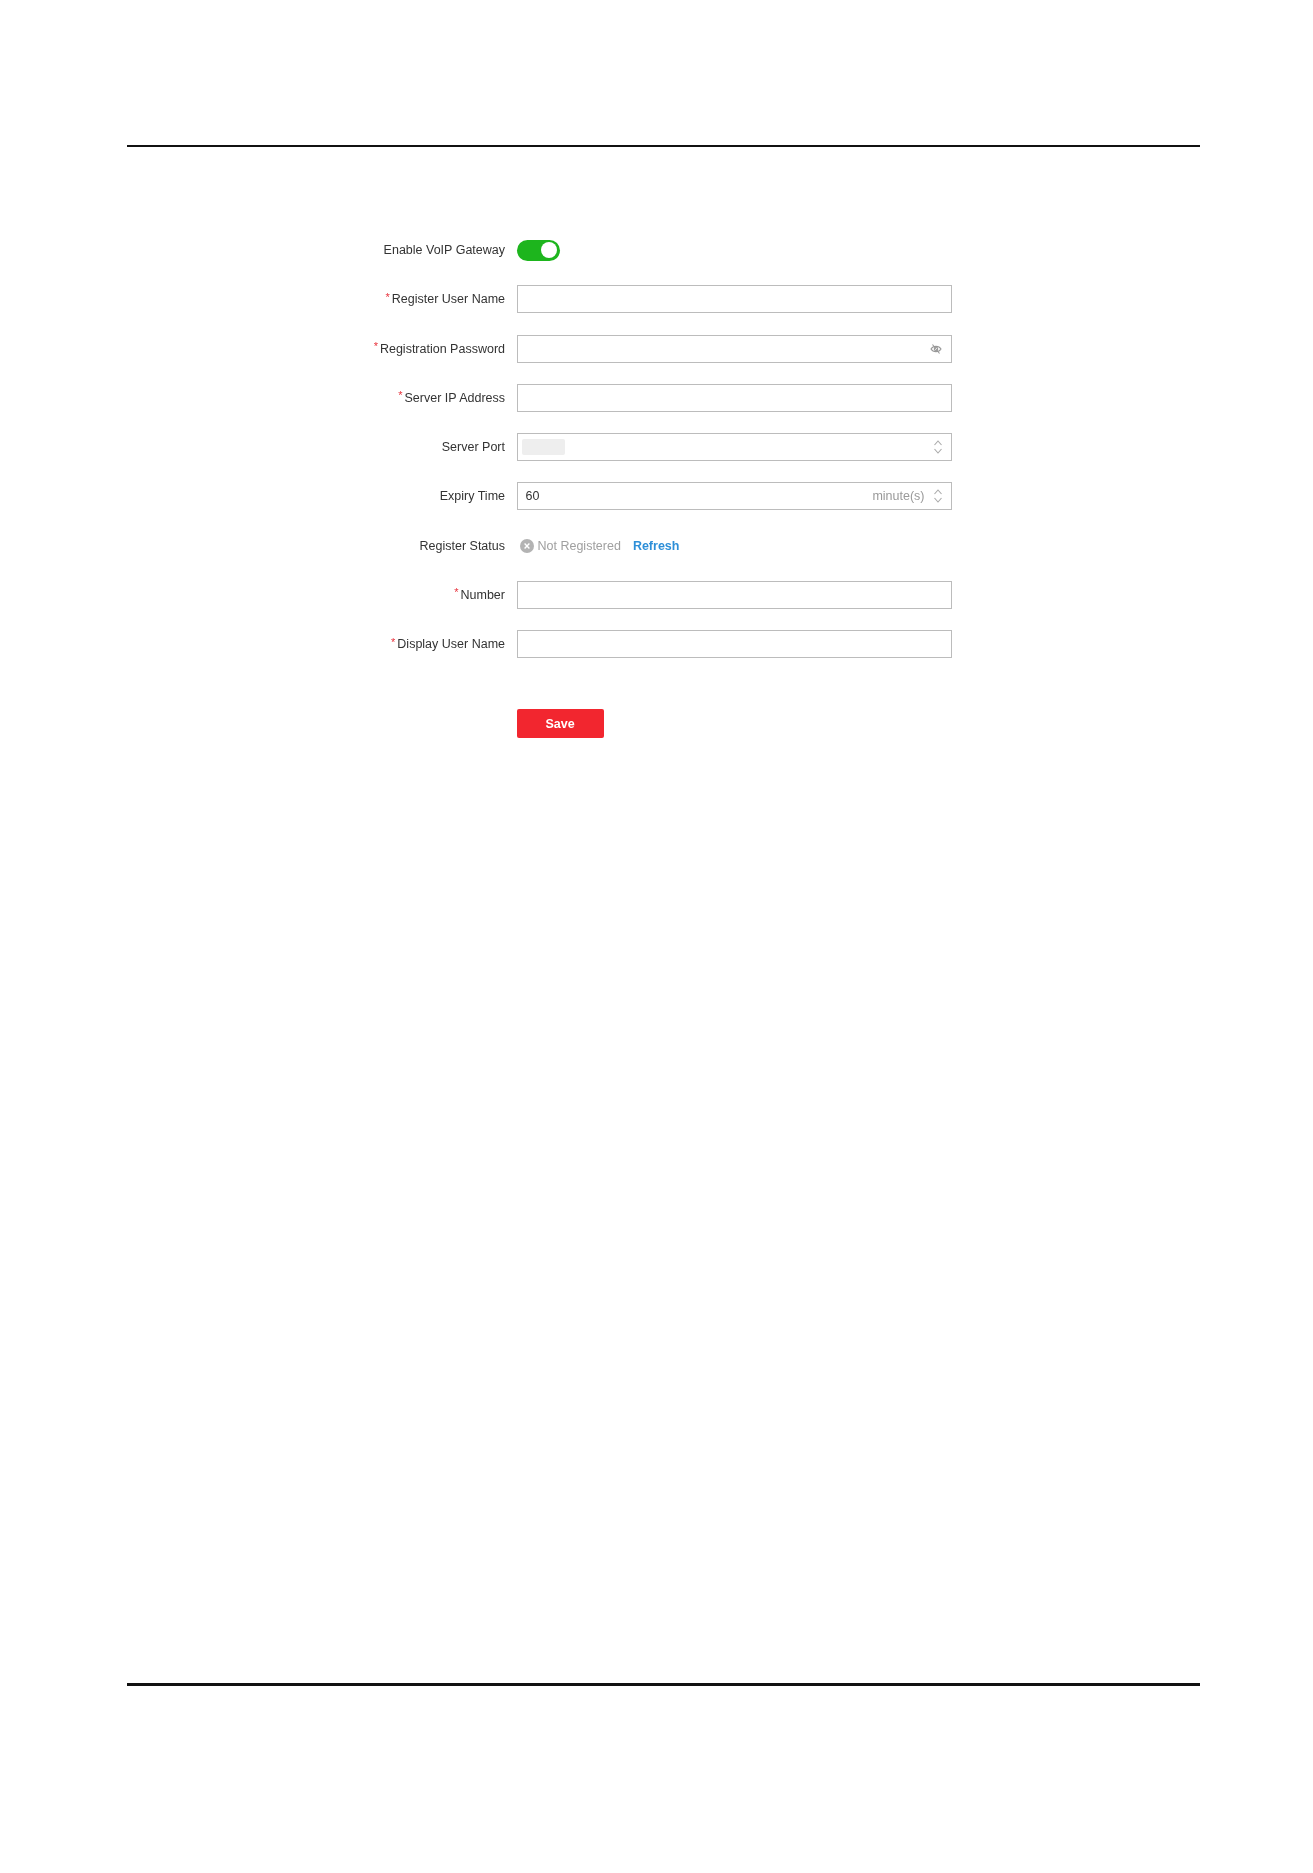 This screenshot has height=1873, width=1313. What do you see at coordinates (935, 348) in the screenshot?
I see `eye-slash-icon` at bounding box center [935, 348].